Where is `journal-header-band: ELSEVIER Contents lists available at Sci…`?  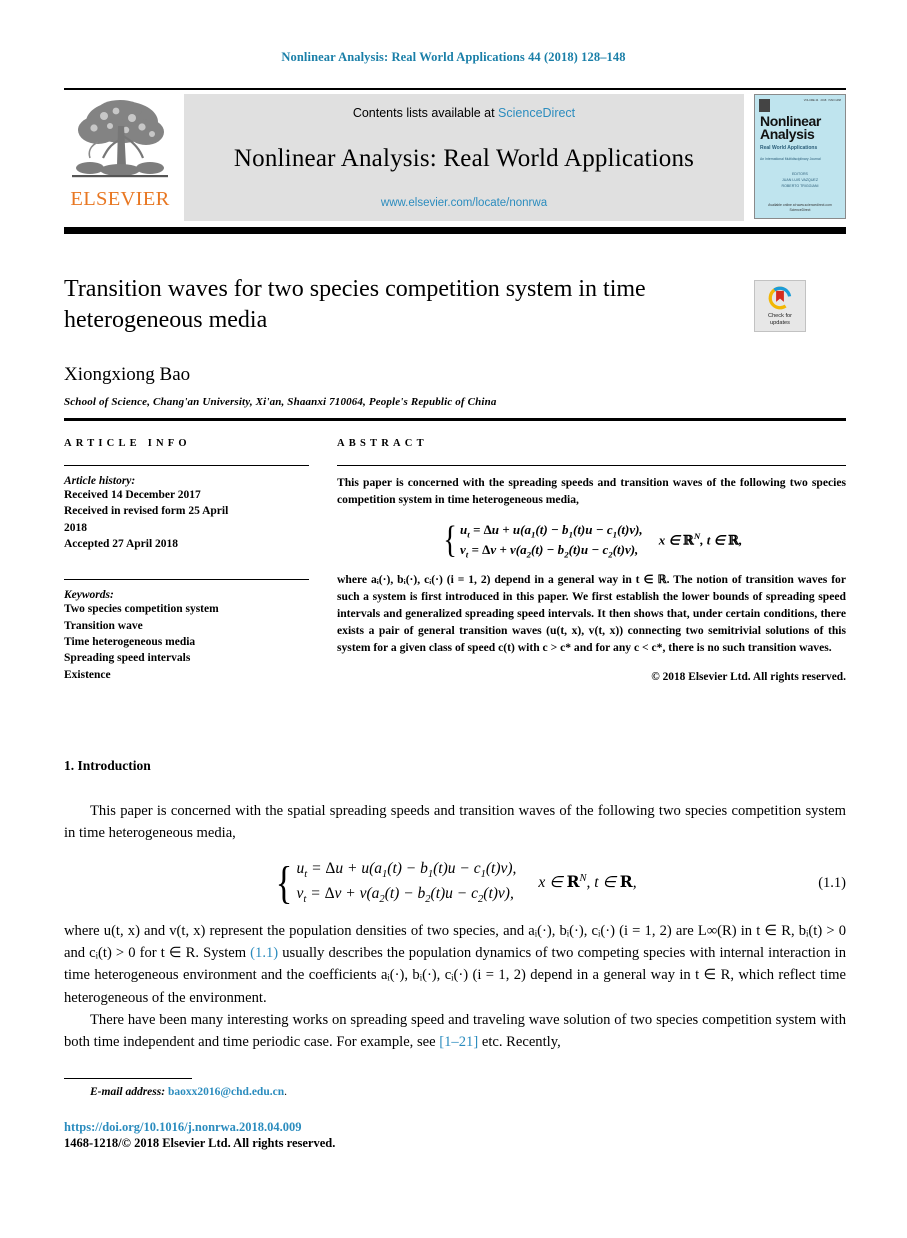 journal-header-band: ELSEVIER Contents lists available at Sci… is located at coordinates (455, 161).